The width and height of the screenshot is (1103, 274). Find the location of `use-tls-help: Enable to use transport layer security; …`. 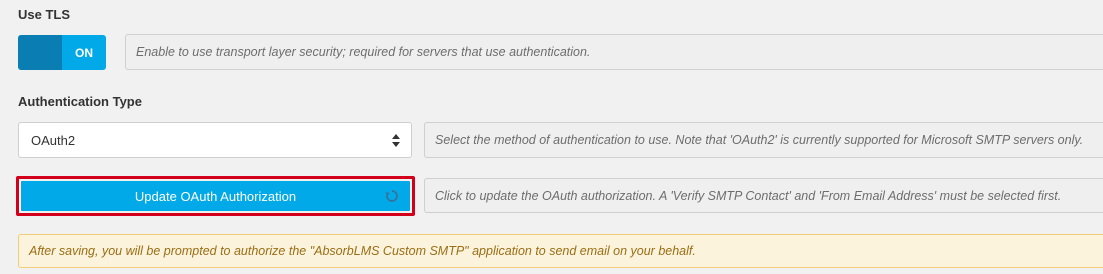

use-tls-help: Enable to use transport layer security; … is located at coordinates (614, 52).